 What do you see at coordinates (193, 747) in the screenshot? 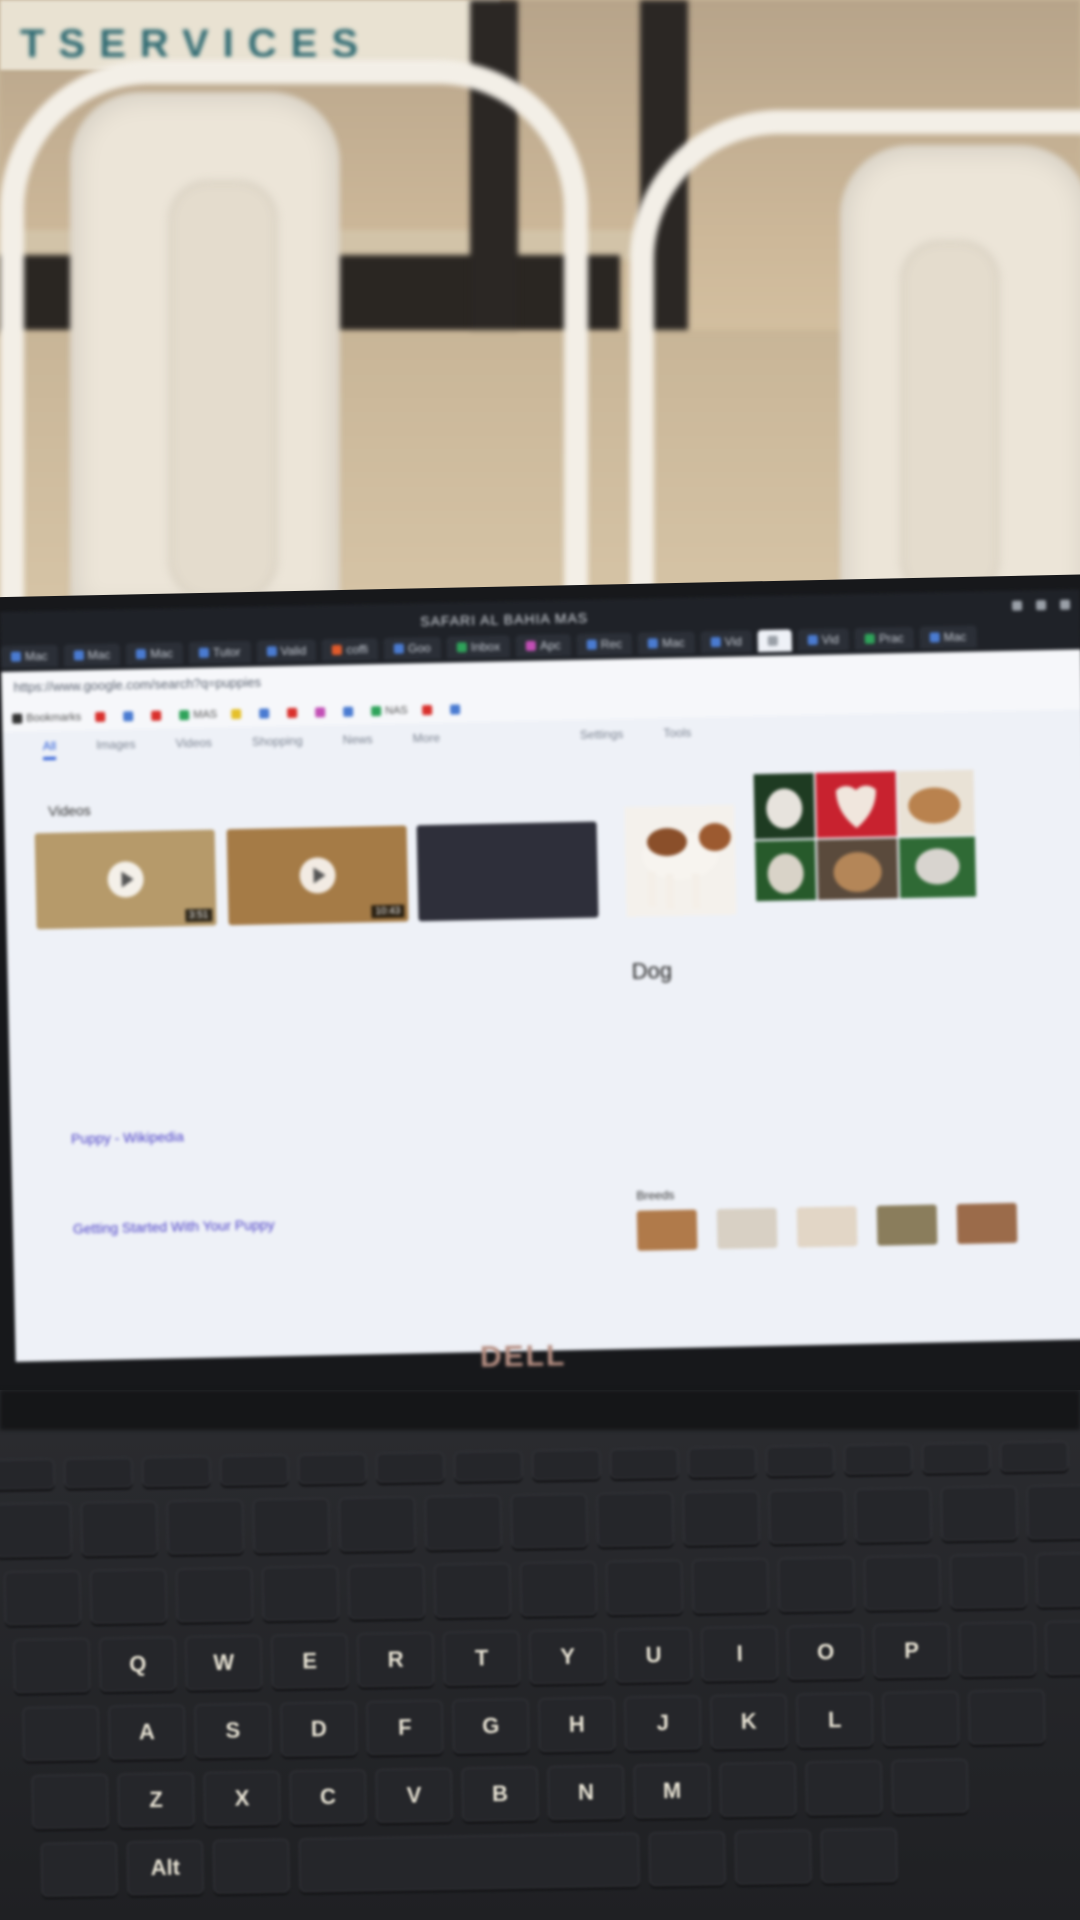
I see `search-tab: Videos` at bounding box center [193, 747].